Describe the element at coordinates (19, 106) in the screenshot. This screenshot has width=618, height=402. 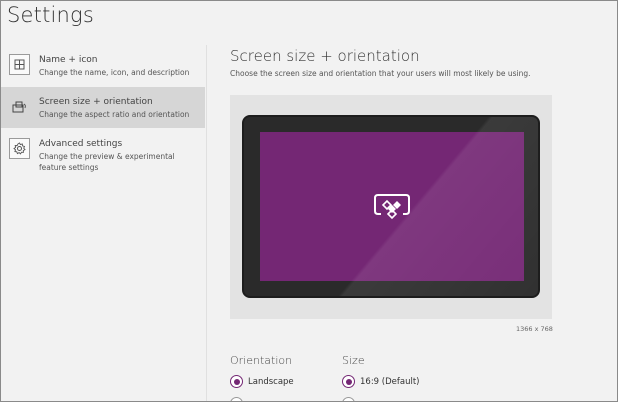
I see `screen-orientation-icon` at that location.